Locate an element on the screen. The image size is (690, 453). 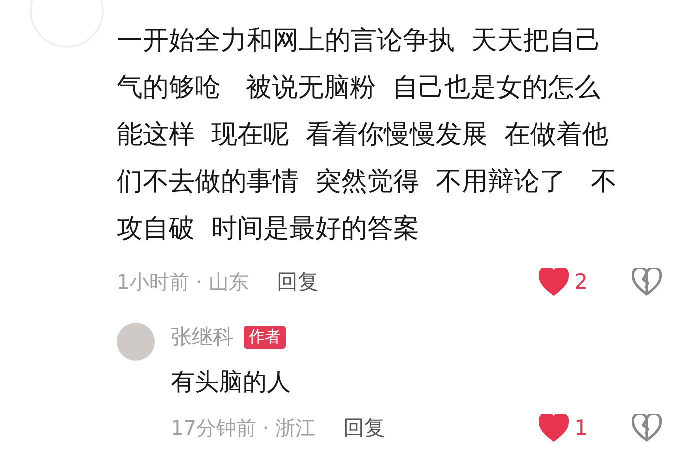
like-count: 1 is located at coordinates (581, 428).